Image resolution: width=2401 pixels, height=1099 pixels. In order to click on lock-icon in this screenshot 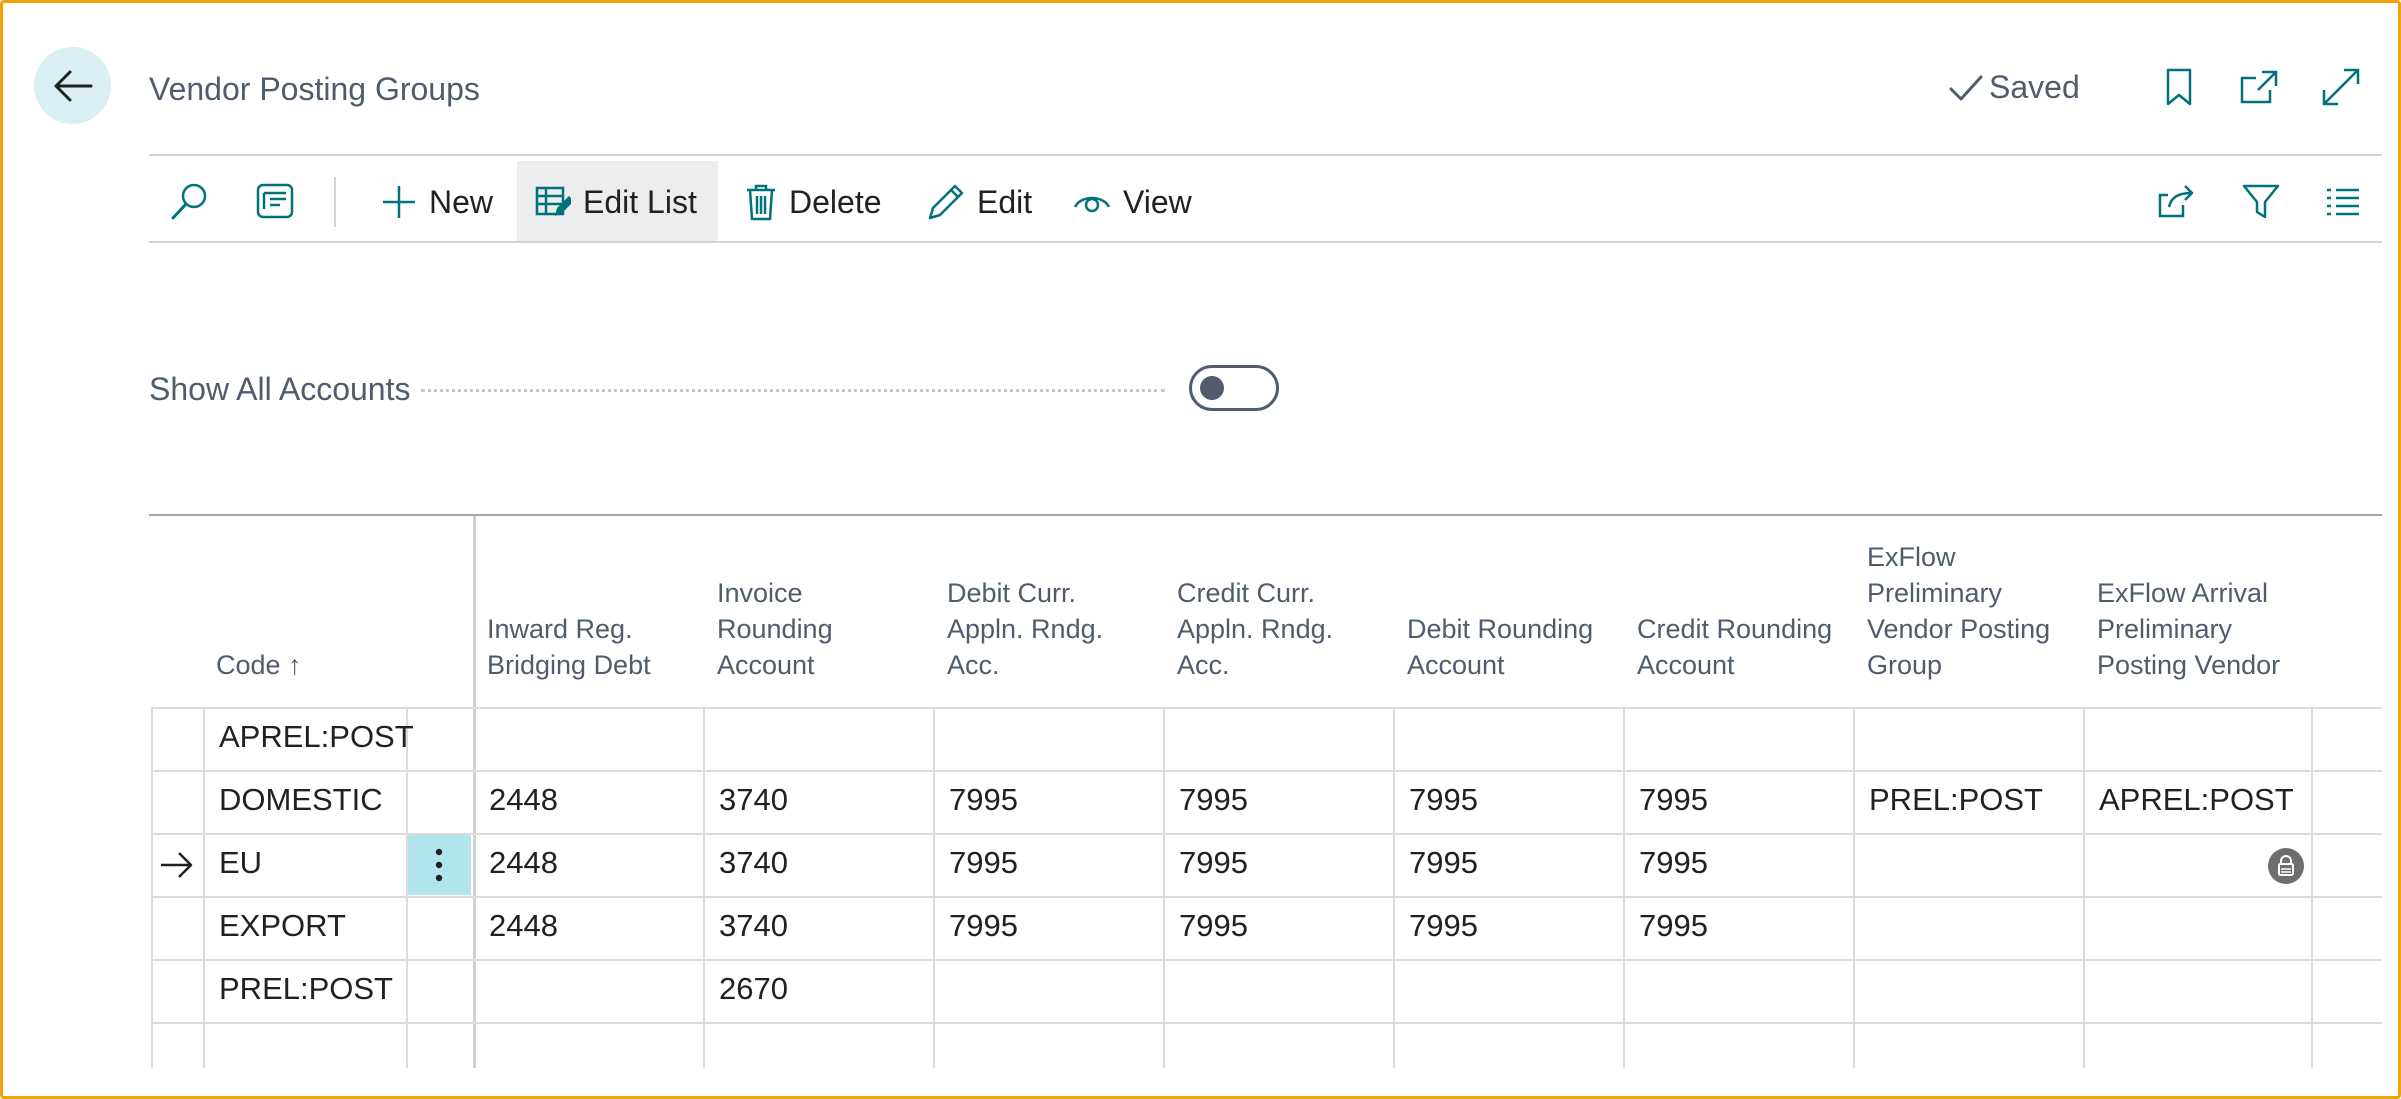, I will do `click(2286, 866)`.